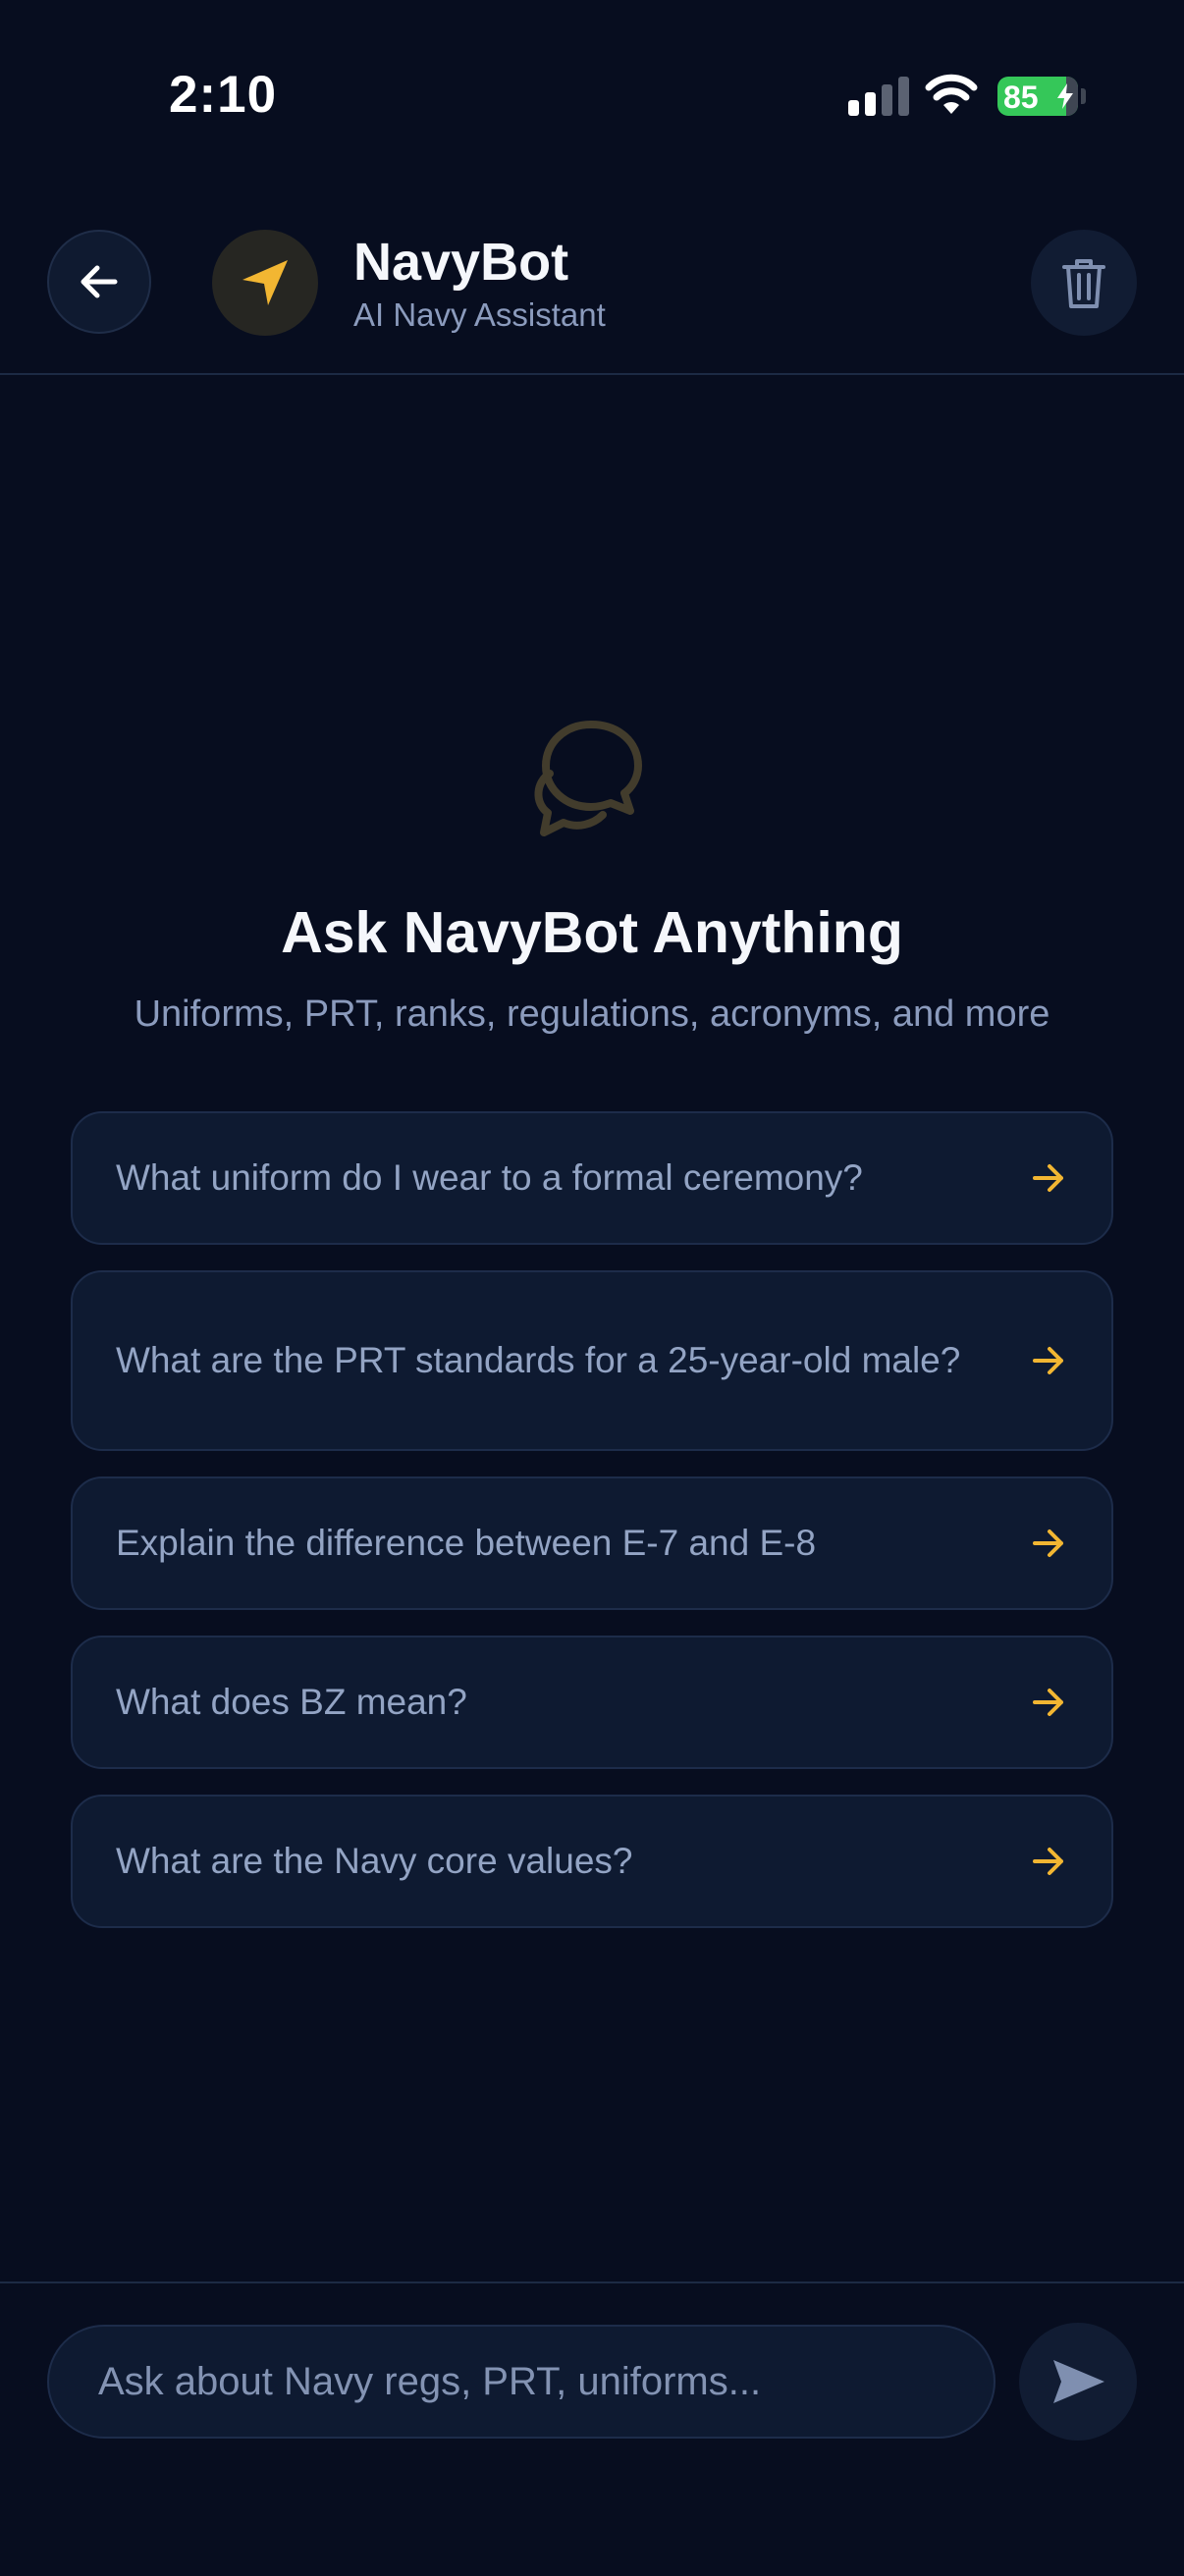 The width and height of the screenshot is (1184, 2576). I want to click on send-icon, so click(1078, 2381).